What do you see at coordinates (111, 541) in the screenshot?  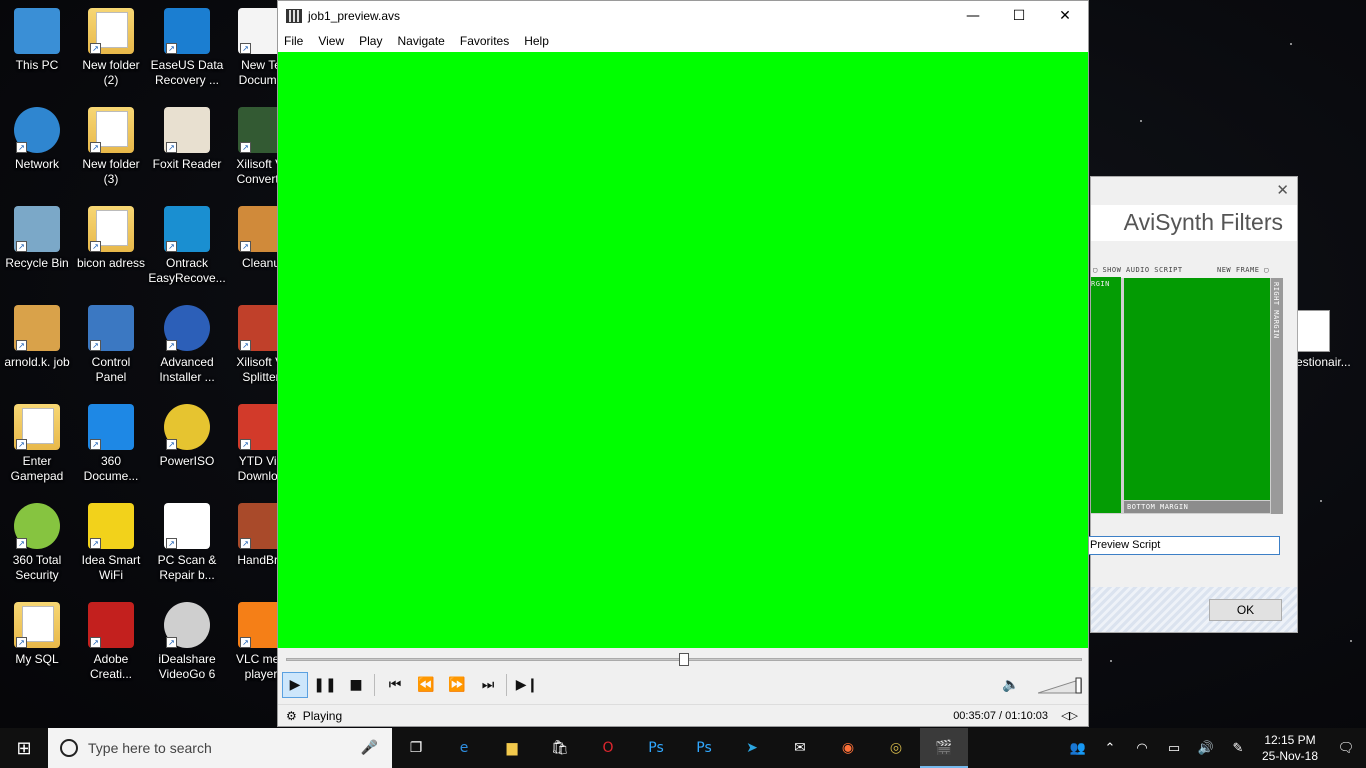 I see `desktop-icon: ↗ Idea Smart WiFi` at bounding box center [111, 541].